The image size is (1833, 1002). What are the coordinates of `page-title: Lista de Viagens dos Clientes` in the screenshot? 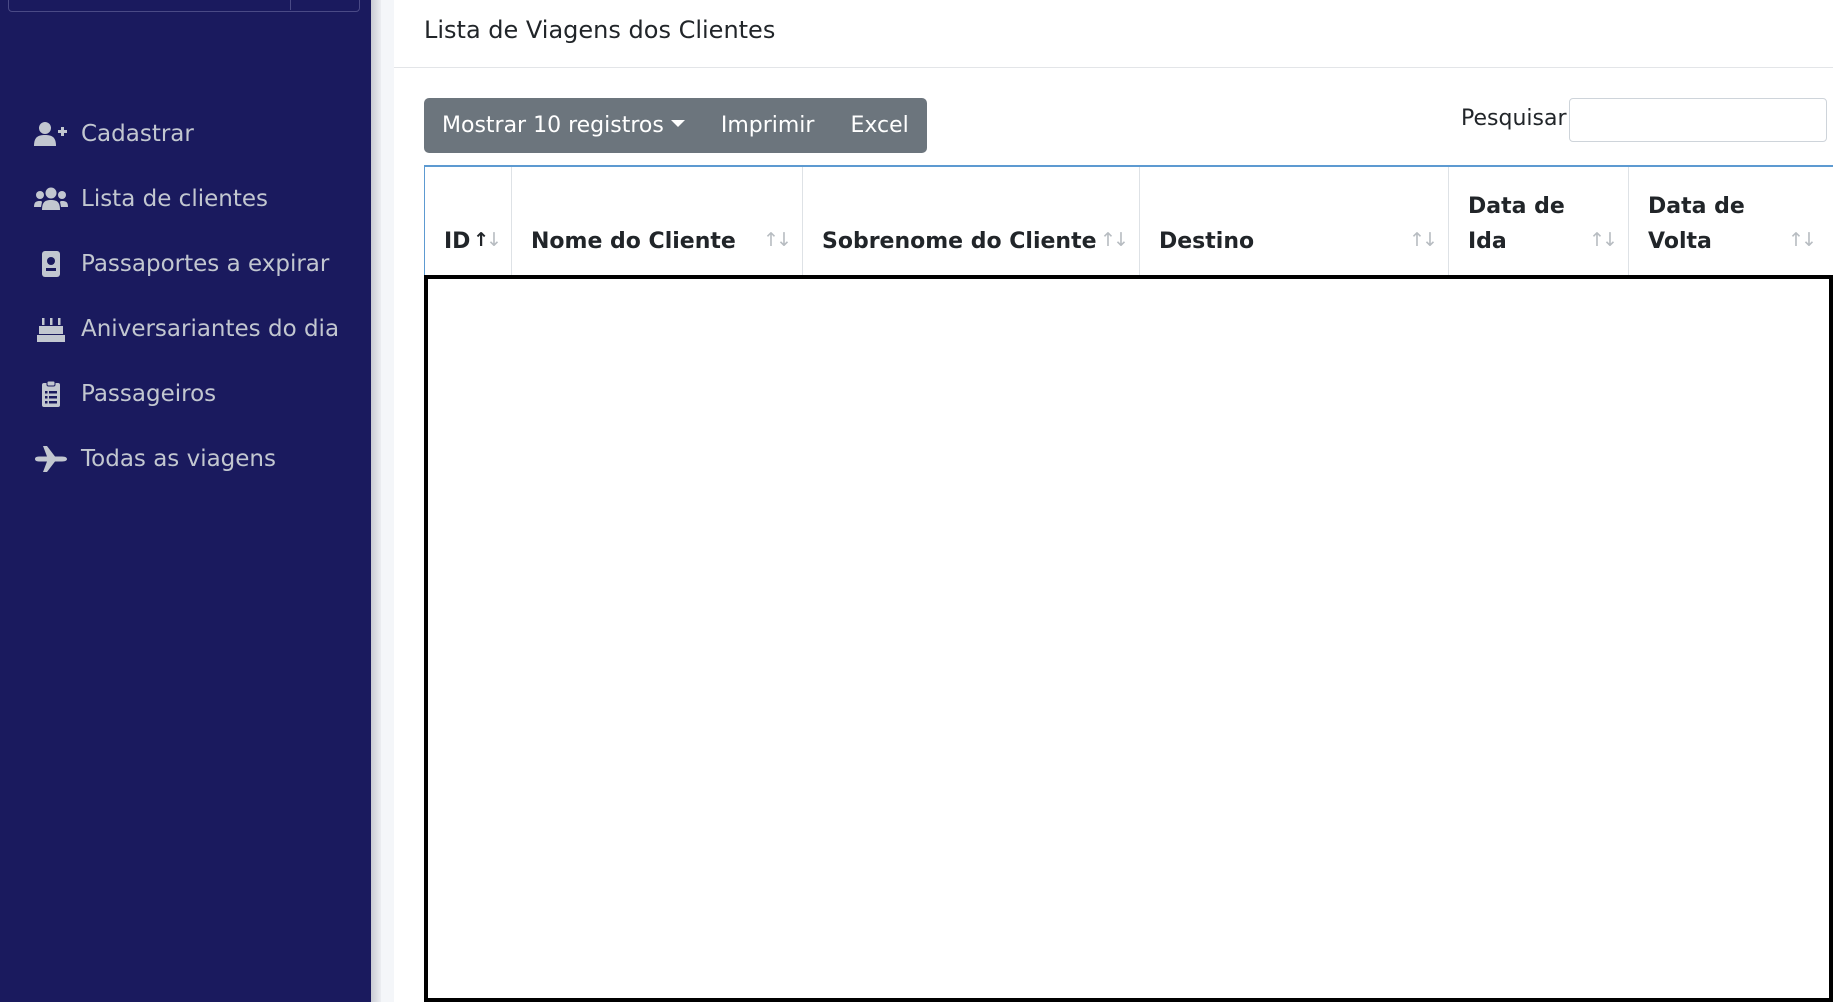 It's located at (600, 30).